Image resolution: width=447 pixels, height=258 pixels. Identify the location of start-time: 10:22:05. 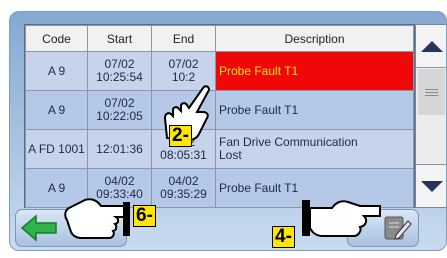
(119, 116).